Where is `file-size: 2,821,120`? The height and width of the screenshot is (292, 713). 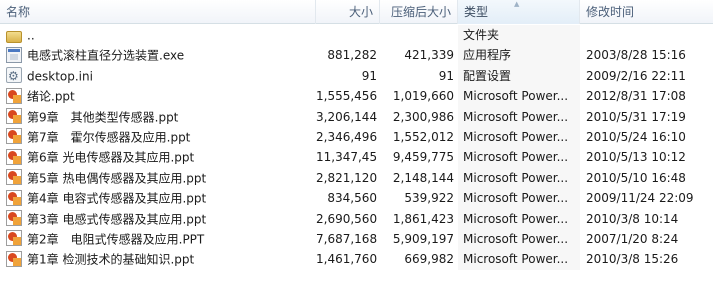 file-size: 2,821,120 is located at coordinates (346, 177).